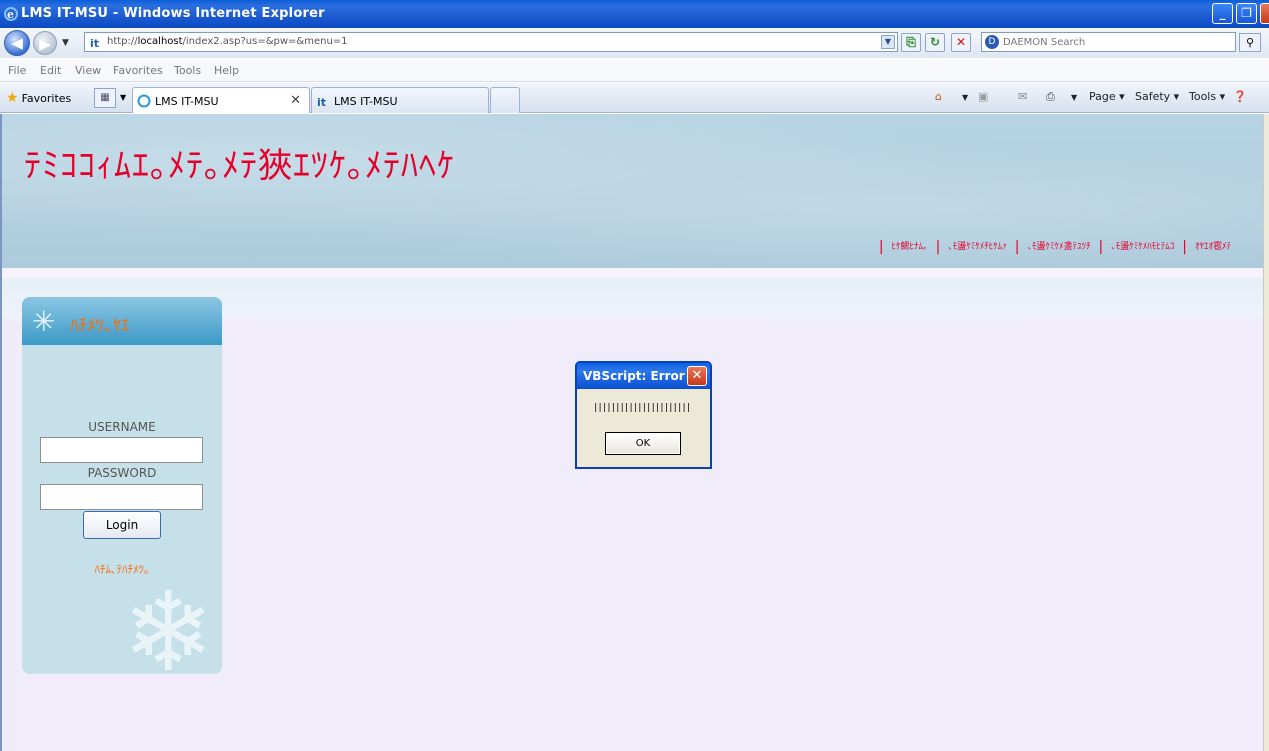  Describe the element at coordinates (400, 100) in the screenshot. I see `tab-lms: it LMS IT-MSU` at that location.